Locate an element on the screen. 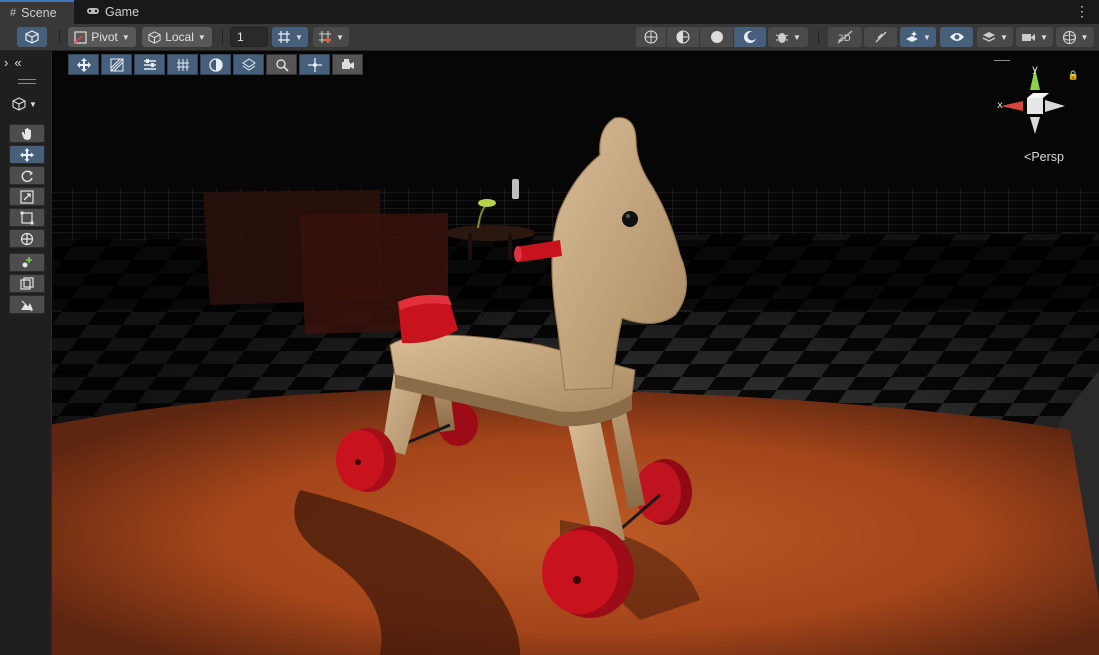 This screenshot has width=1099, height=655. move-tool-button is located at coordinates (27, 154).